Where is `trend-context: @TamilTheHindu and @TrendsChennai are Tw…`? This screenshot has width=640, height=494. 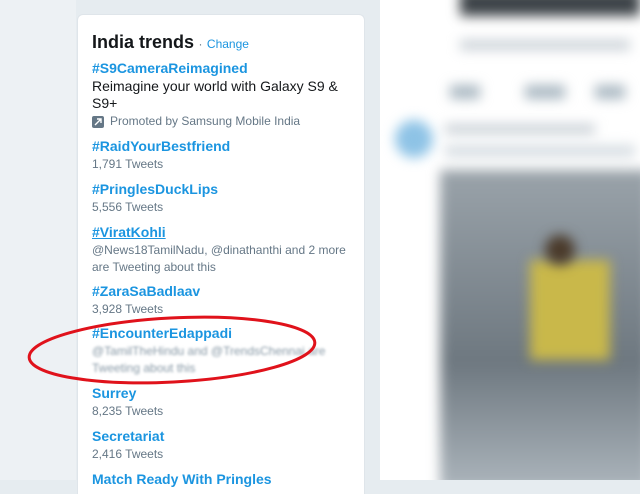
trend-context: @TamilTheHindu and @TrendsChennai are Tw… is located at coordinates (209, 359).